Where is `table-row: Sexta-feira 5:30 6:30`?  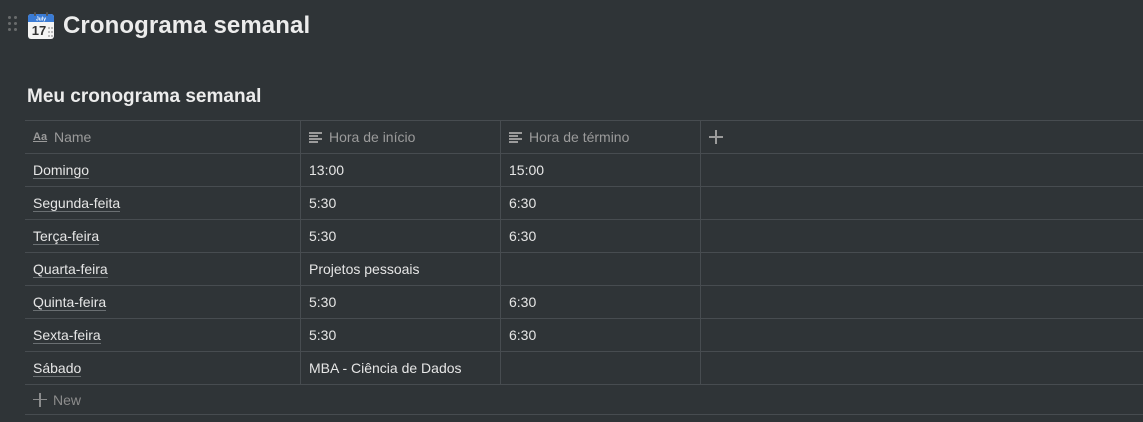
table-row: Sexta-feira 5:30 6:30 is located at coordinates (584, 334).